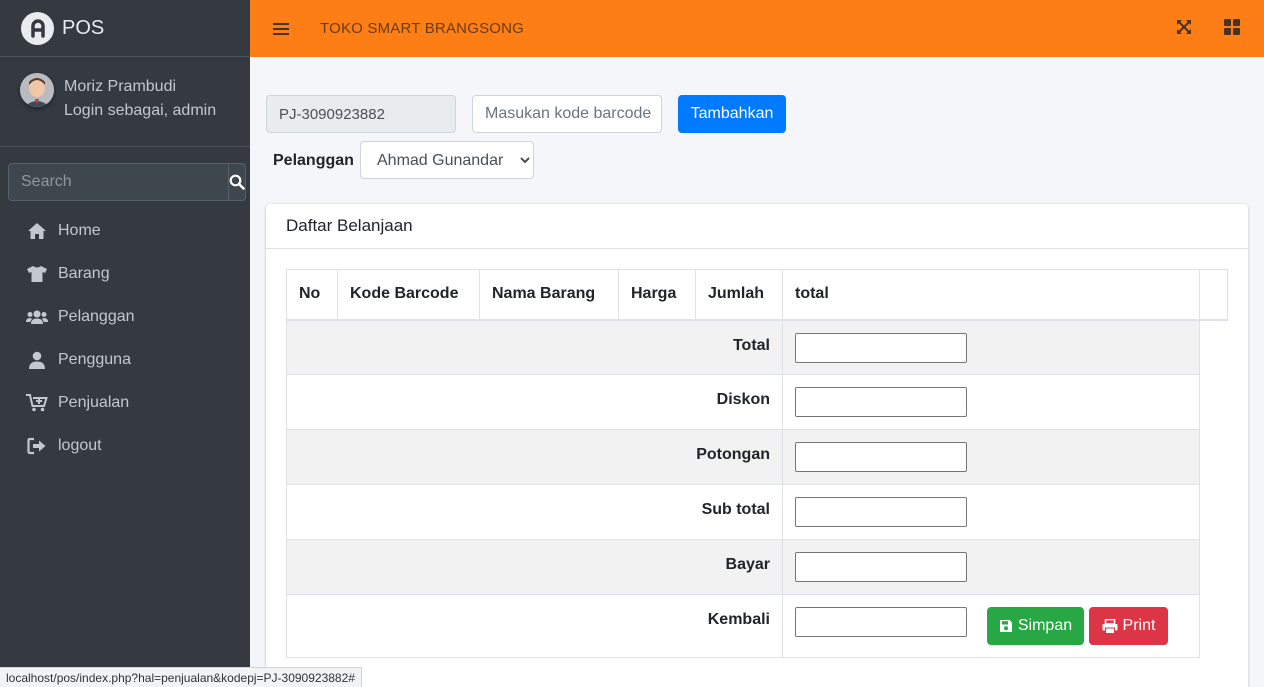 The height and width of the screenshot is (687, 1264). I want to click on sidebar-item-pengguna: Pengguna, so click(125, 359).